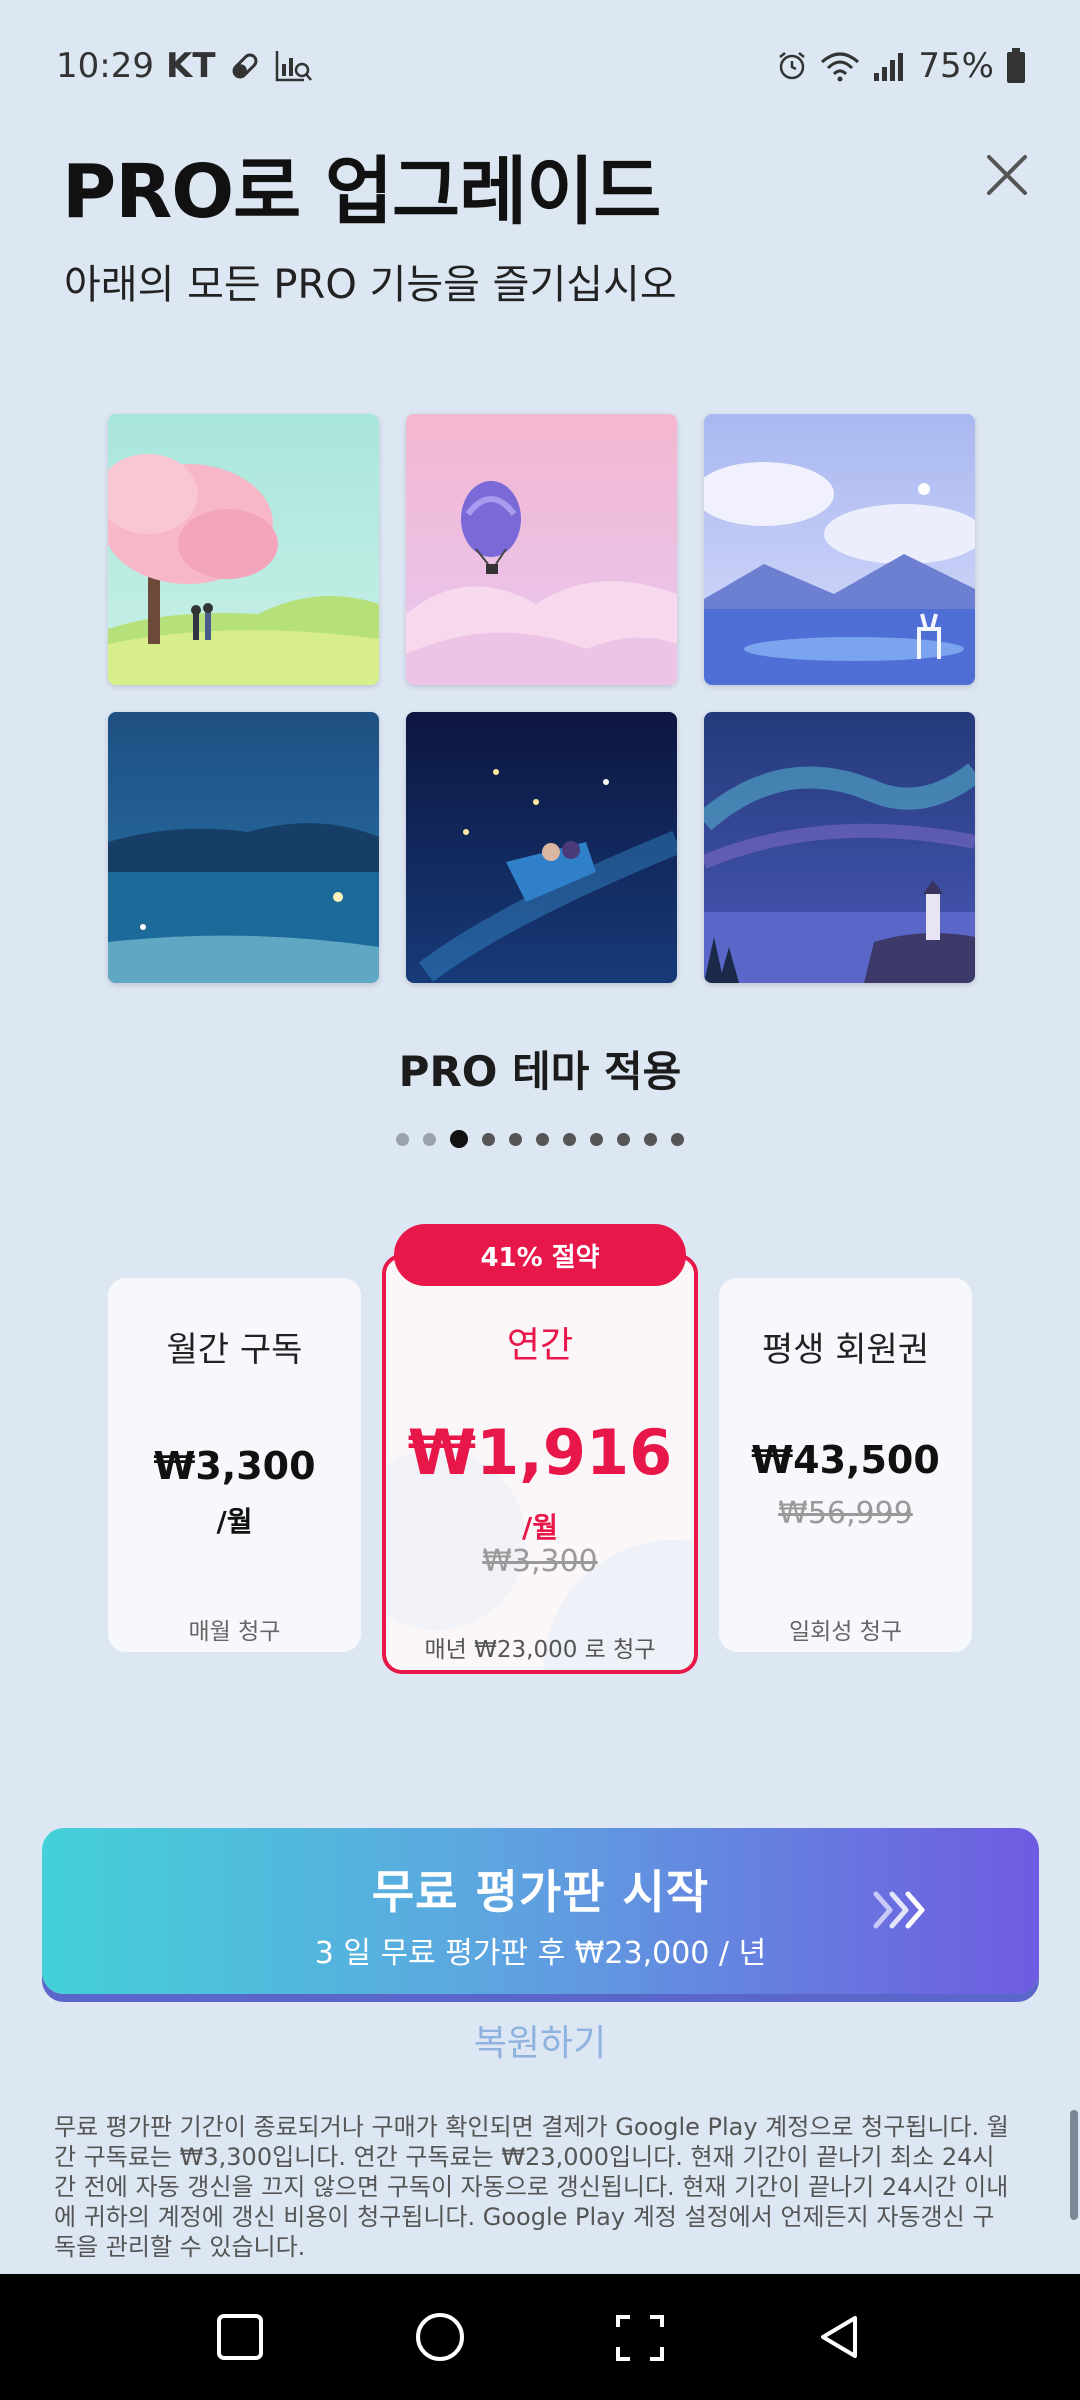 The width and height of the screenshot is (1080, 2400). Describe the element at coordinates (540, 2040) in the screenshot. I see `restore-purchases-link: 복원하기` at that location.